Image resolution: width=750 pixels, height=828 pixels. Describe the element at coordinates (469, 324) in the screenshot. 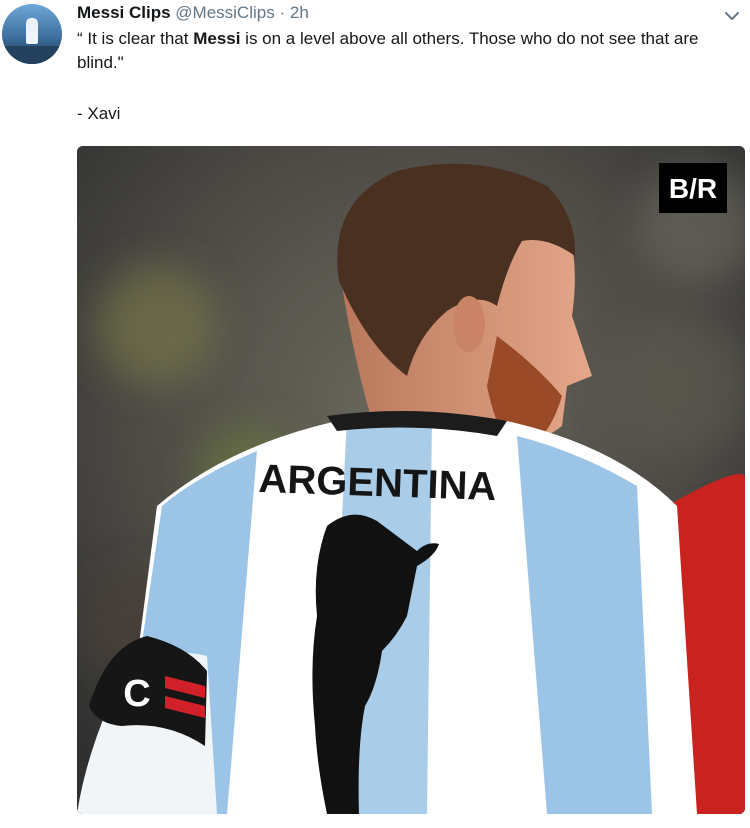

I see `ear` at that location.